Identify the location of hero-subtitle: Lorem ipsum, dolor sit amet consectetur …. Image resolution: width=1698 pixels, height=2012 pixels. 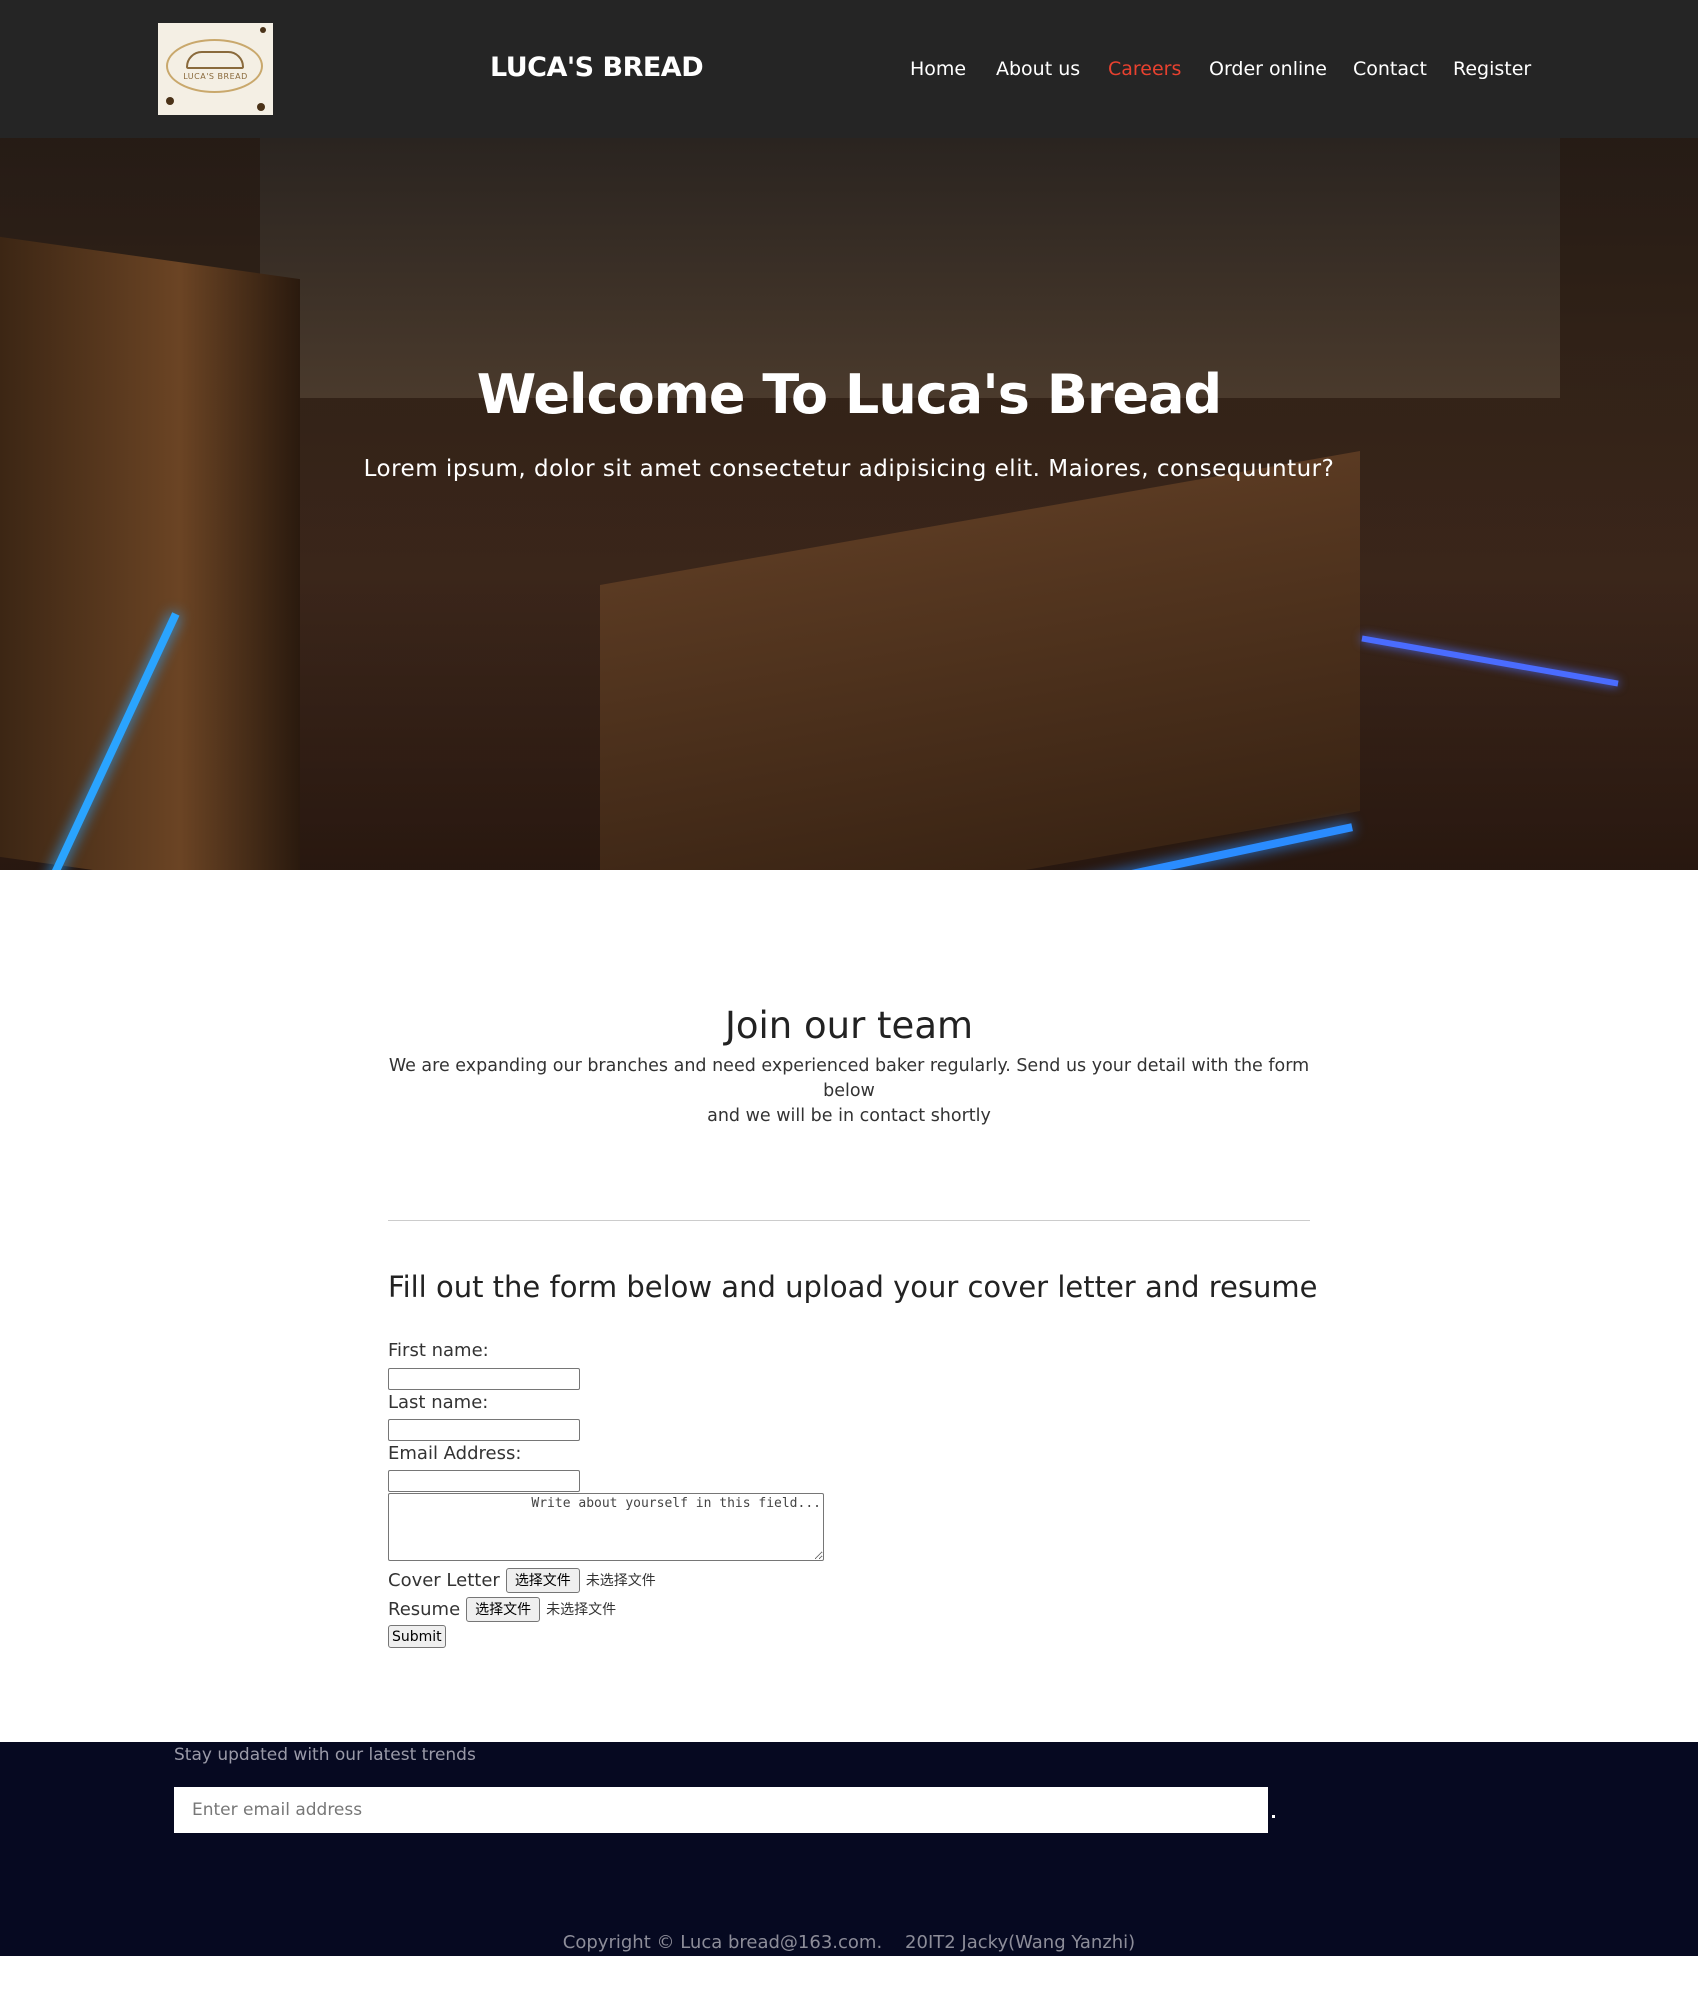
(849, 469).